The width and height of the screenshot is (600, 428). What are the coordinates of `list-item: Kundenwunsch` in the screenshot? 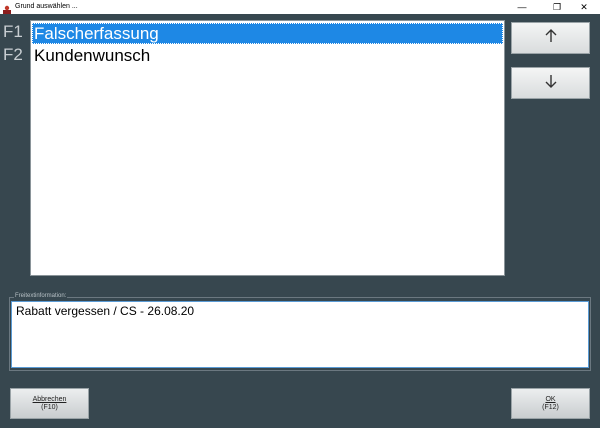 It's located at (267, 55).